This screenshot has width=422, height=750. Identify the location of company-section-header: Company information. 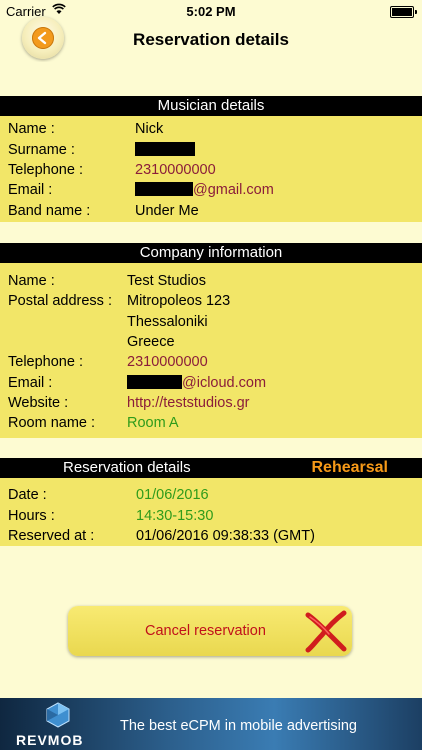
(211, 253).